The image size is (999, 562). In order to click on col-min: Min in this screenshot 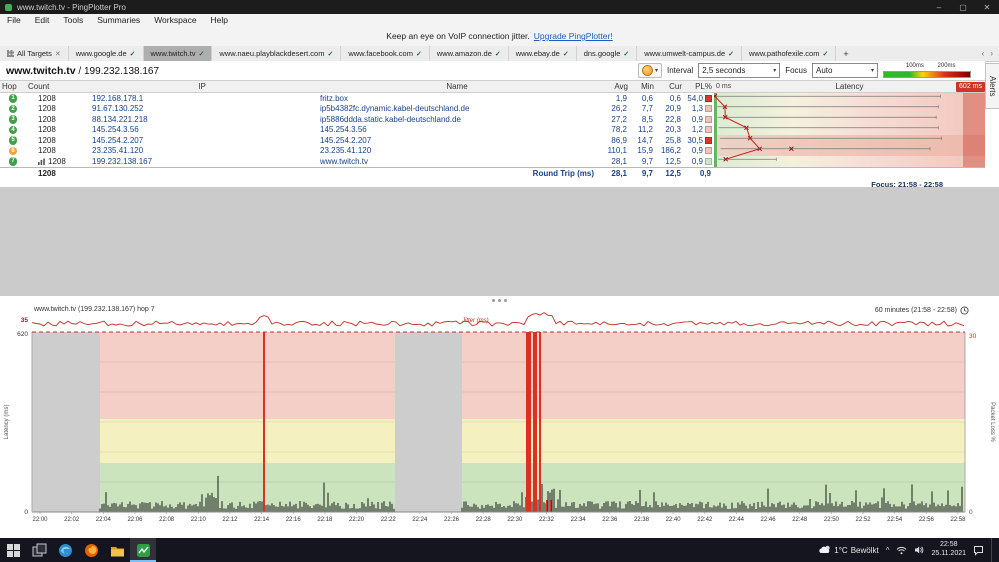, I will do `click(643, 86)`.